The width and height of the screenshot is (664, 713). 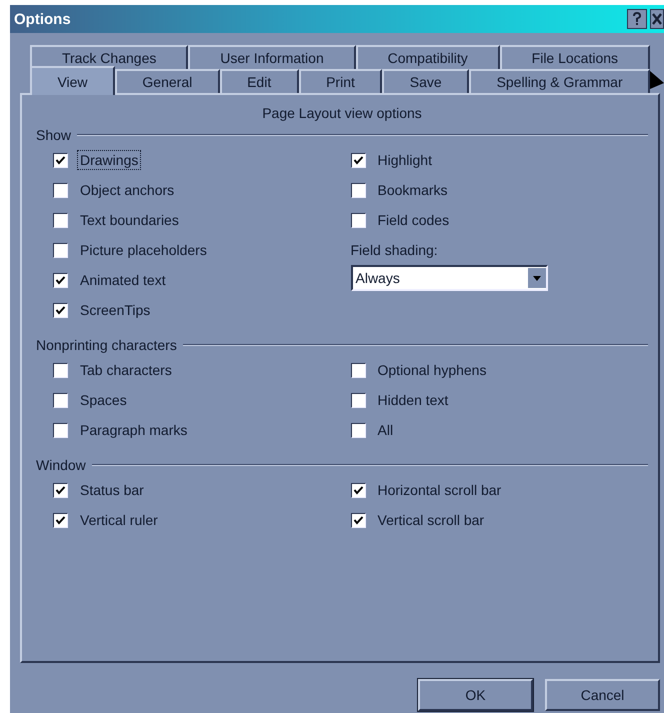 What do you see at coordinates (129, 220) in the screenshot?
I see `checkbox-label: Text boundaries` at bounding box center [129, 220].